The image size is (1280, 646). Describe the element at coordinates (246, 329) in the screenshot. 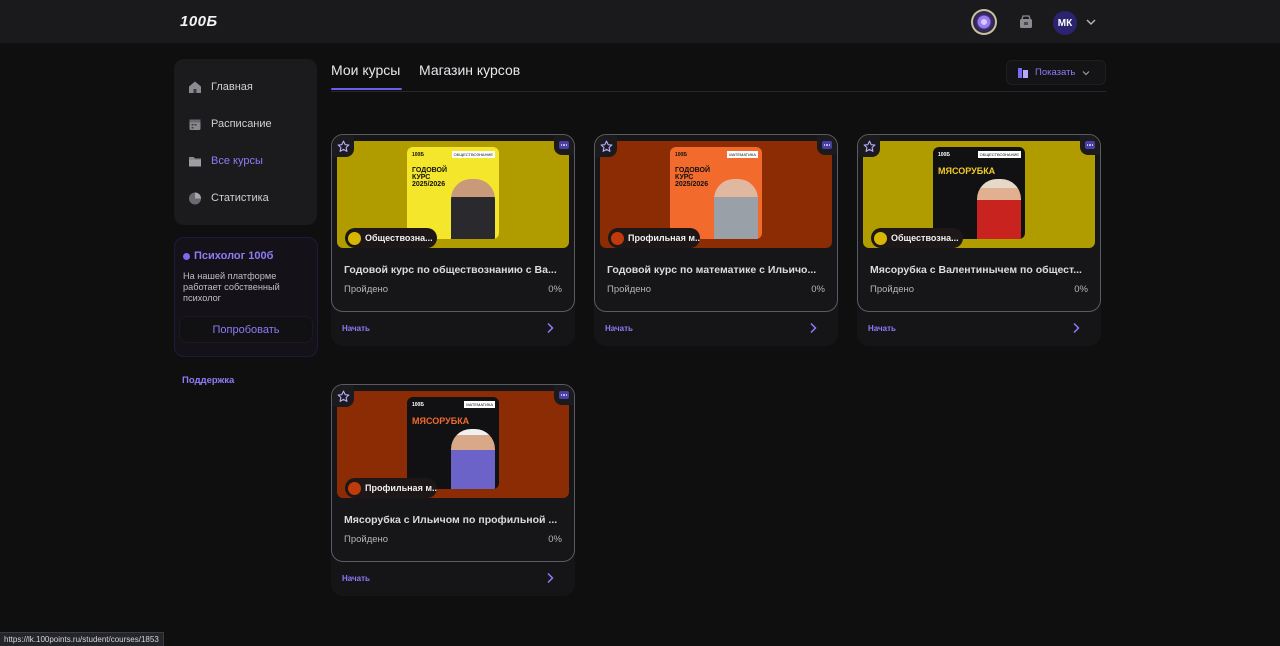

I see `try-psychologist-button: Попробовать` at that location.